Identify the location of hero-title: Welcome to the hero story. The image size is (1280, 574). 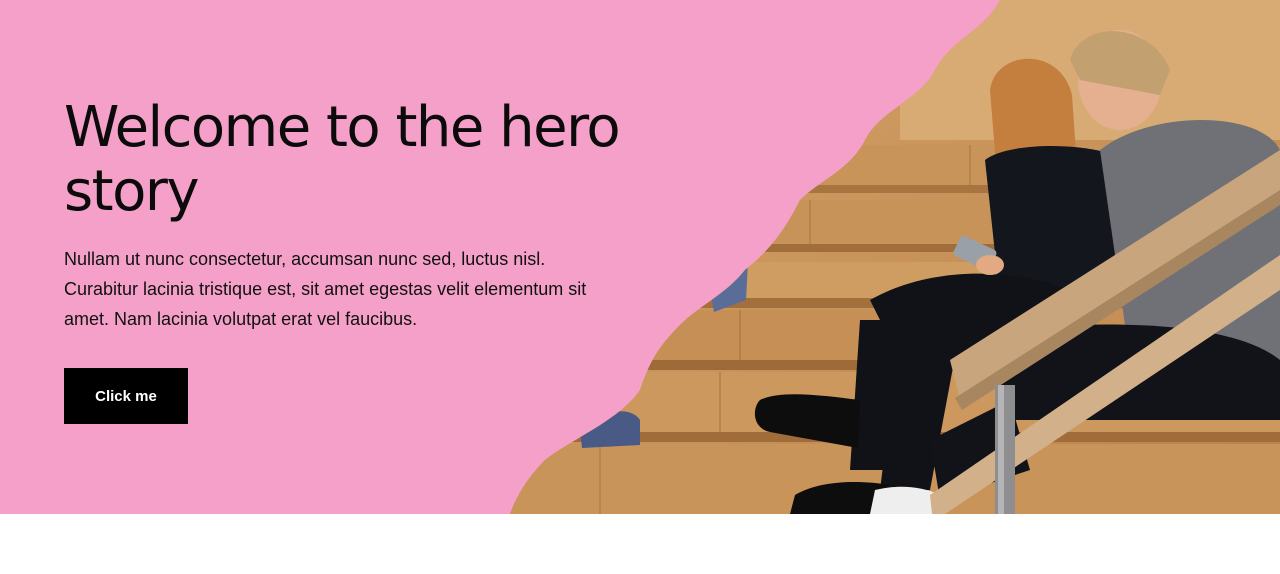
(364, 160).